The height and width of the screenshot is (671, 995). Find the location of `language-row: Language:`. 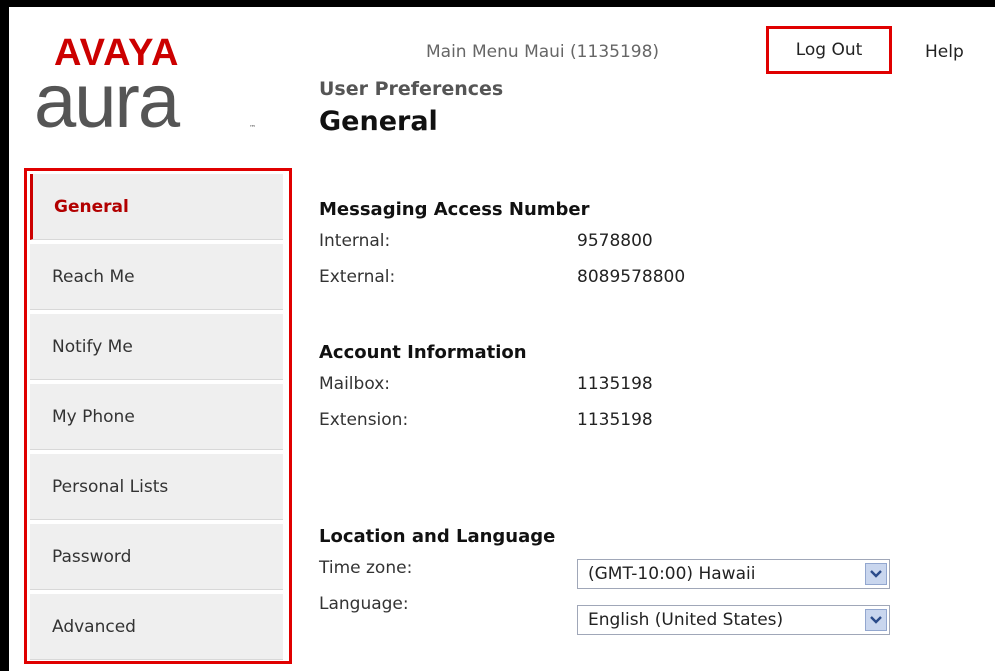

language-row: Language: is located at coordinates (448, 604).